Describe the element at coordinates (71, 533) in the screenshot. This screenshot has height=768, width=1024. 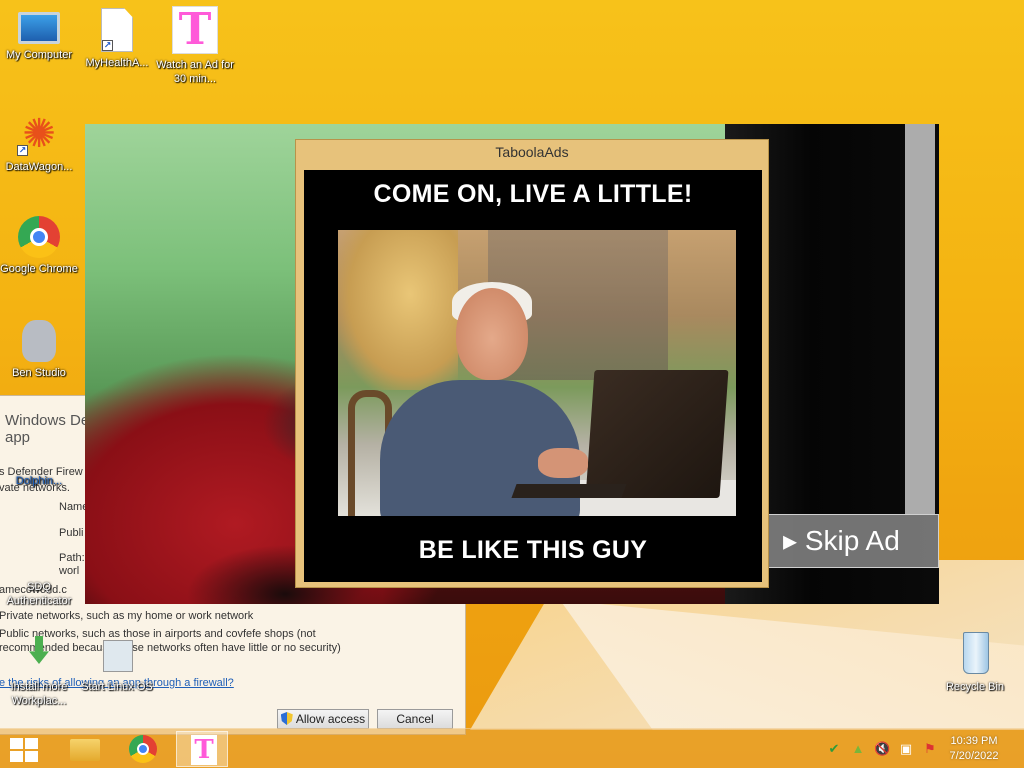
I see `publisher-label: Publi` at that location.